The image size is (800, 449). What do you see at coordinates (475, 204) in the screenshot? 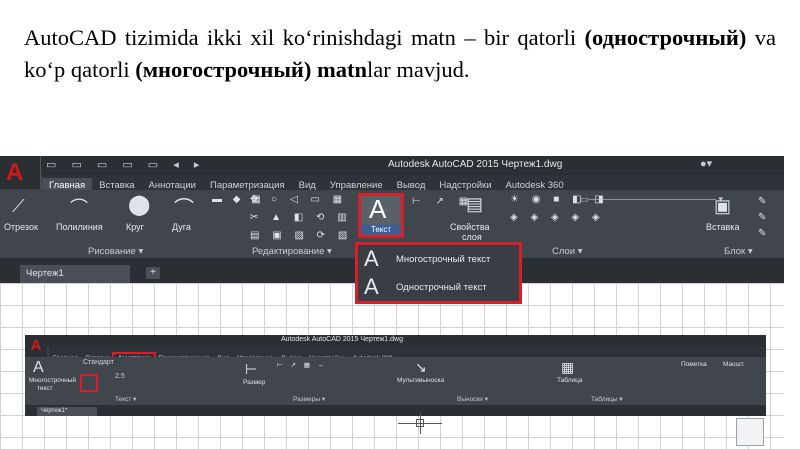
I see `layer-properties-icon: ▤` at bounding box center [475, 204].